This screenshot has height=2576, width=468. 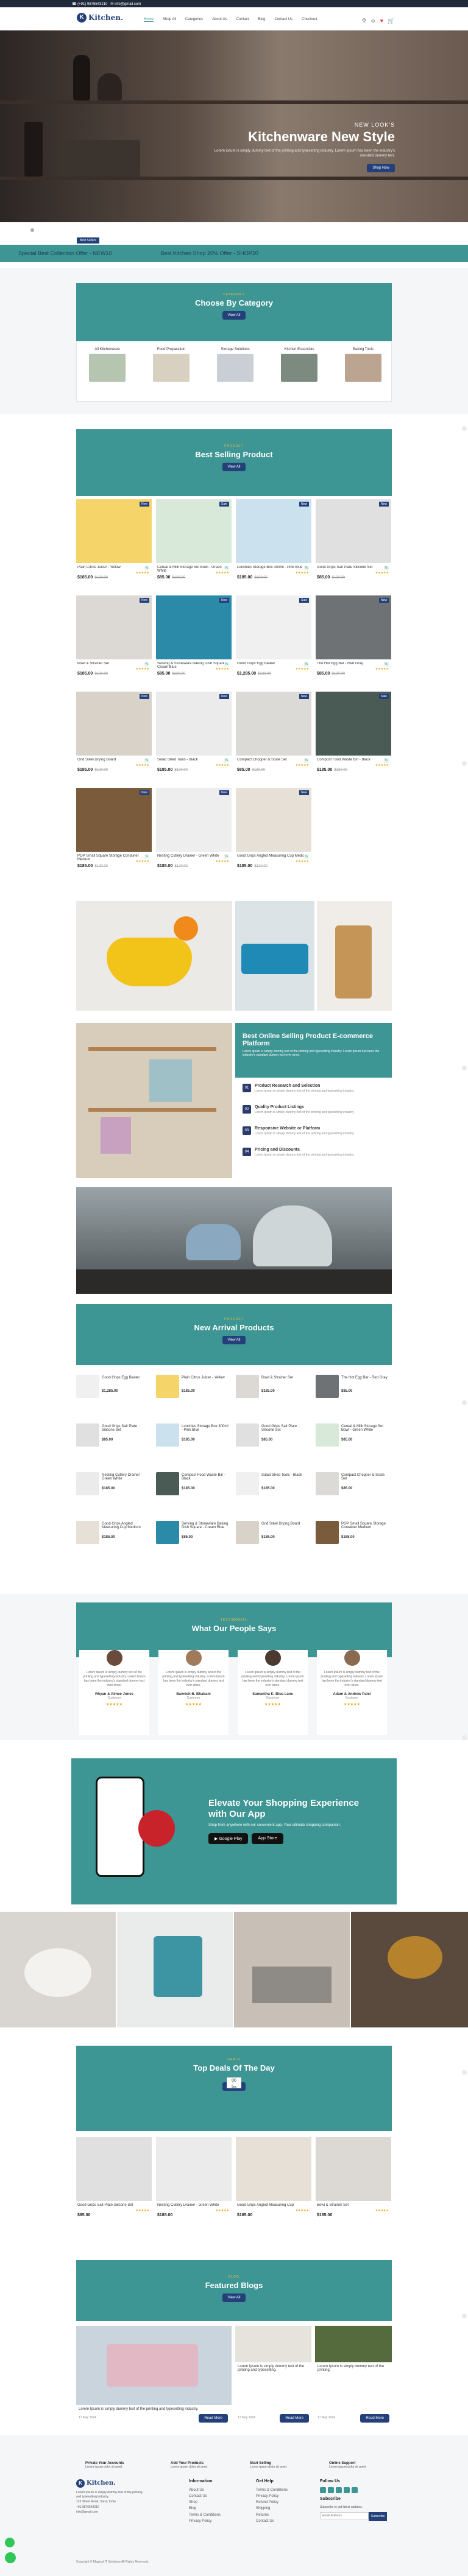 I want to click on hero-shop-button: Shop Now, so click(x=381, y=167).